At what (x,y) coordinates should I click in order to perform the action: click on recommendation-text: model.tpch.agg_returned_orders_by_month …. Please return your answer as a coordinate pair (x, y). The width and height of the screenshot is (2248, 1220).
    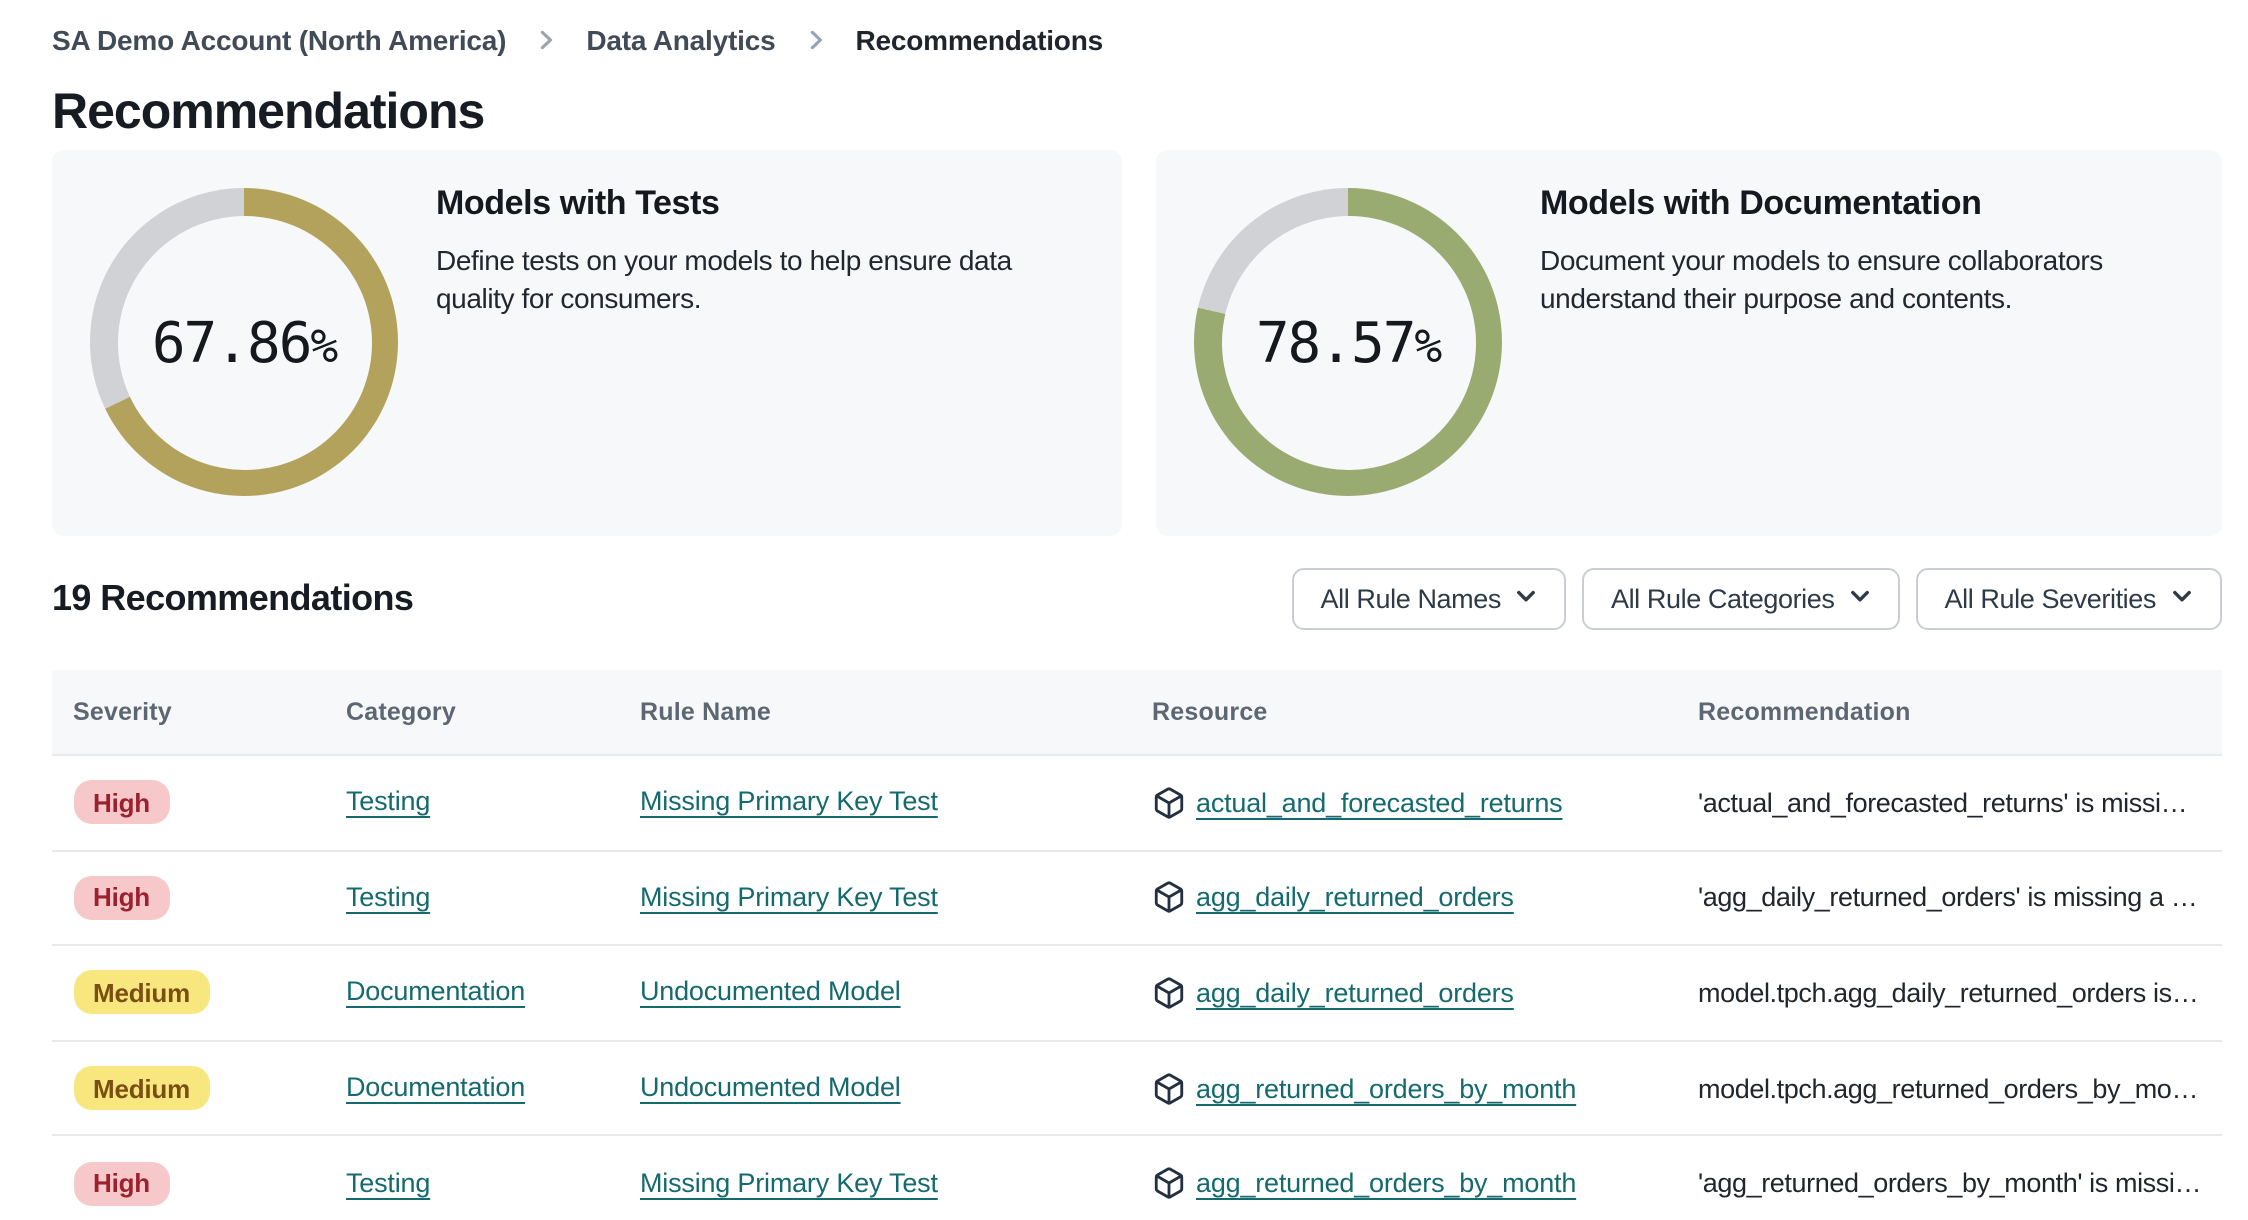
    Looking at the image, I should click on (1950, 1088).